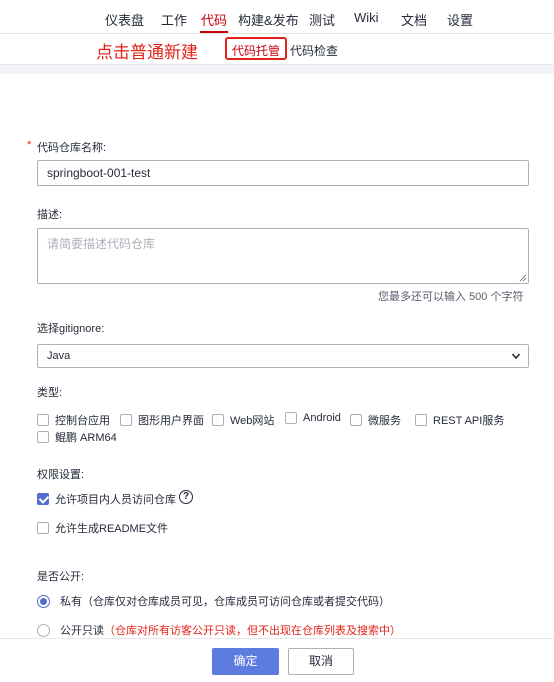  I want to click on visibility-label: 是否公开:, so click(61, 577).